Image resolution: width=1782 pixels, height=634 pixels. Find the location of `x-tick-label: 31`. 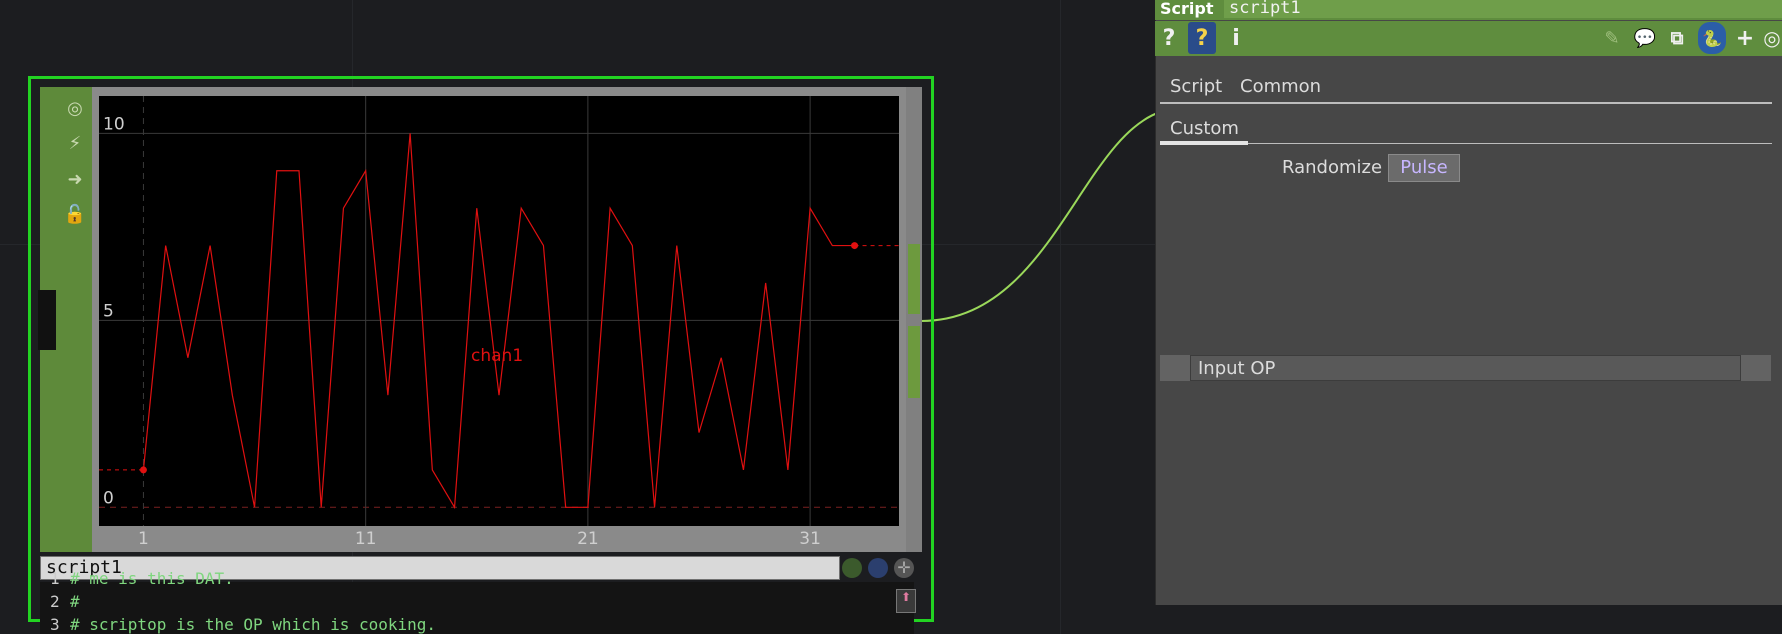

x-tick-label: 31 is located at coordinates (810, 538).